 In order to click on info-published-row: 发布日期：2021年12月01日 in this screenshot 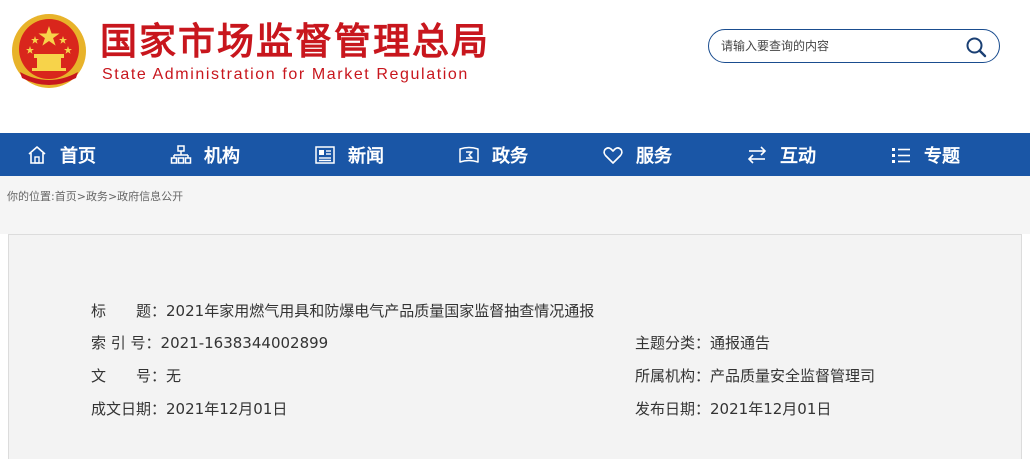, I will do `click(733, 409)`.